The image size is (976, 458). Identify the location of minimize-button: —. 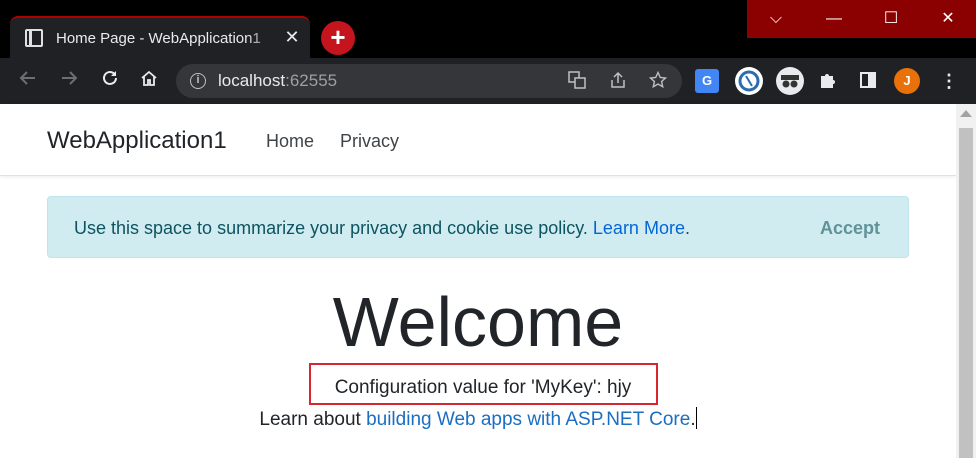
(834, 19).